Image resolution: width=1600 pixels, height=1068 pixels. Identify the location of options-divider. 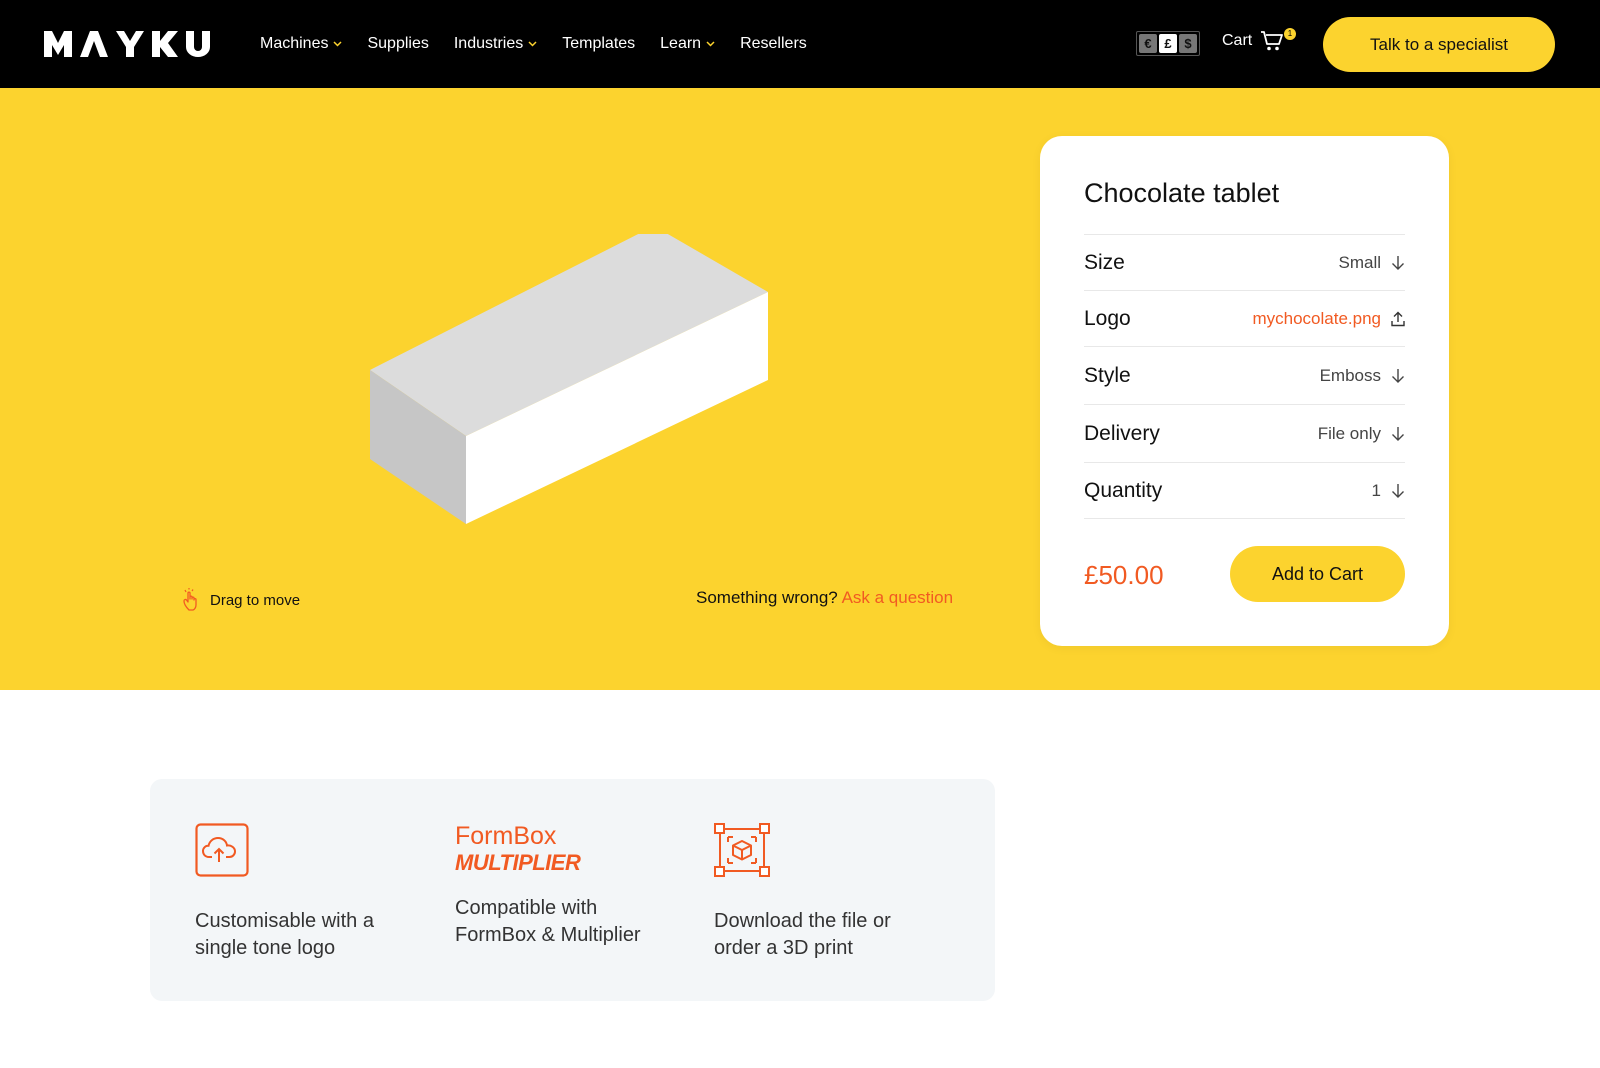
(1244, 518).